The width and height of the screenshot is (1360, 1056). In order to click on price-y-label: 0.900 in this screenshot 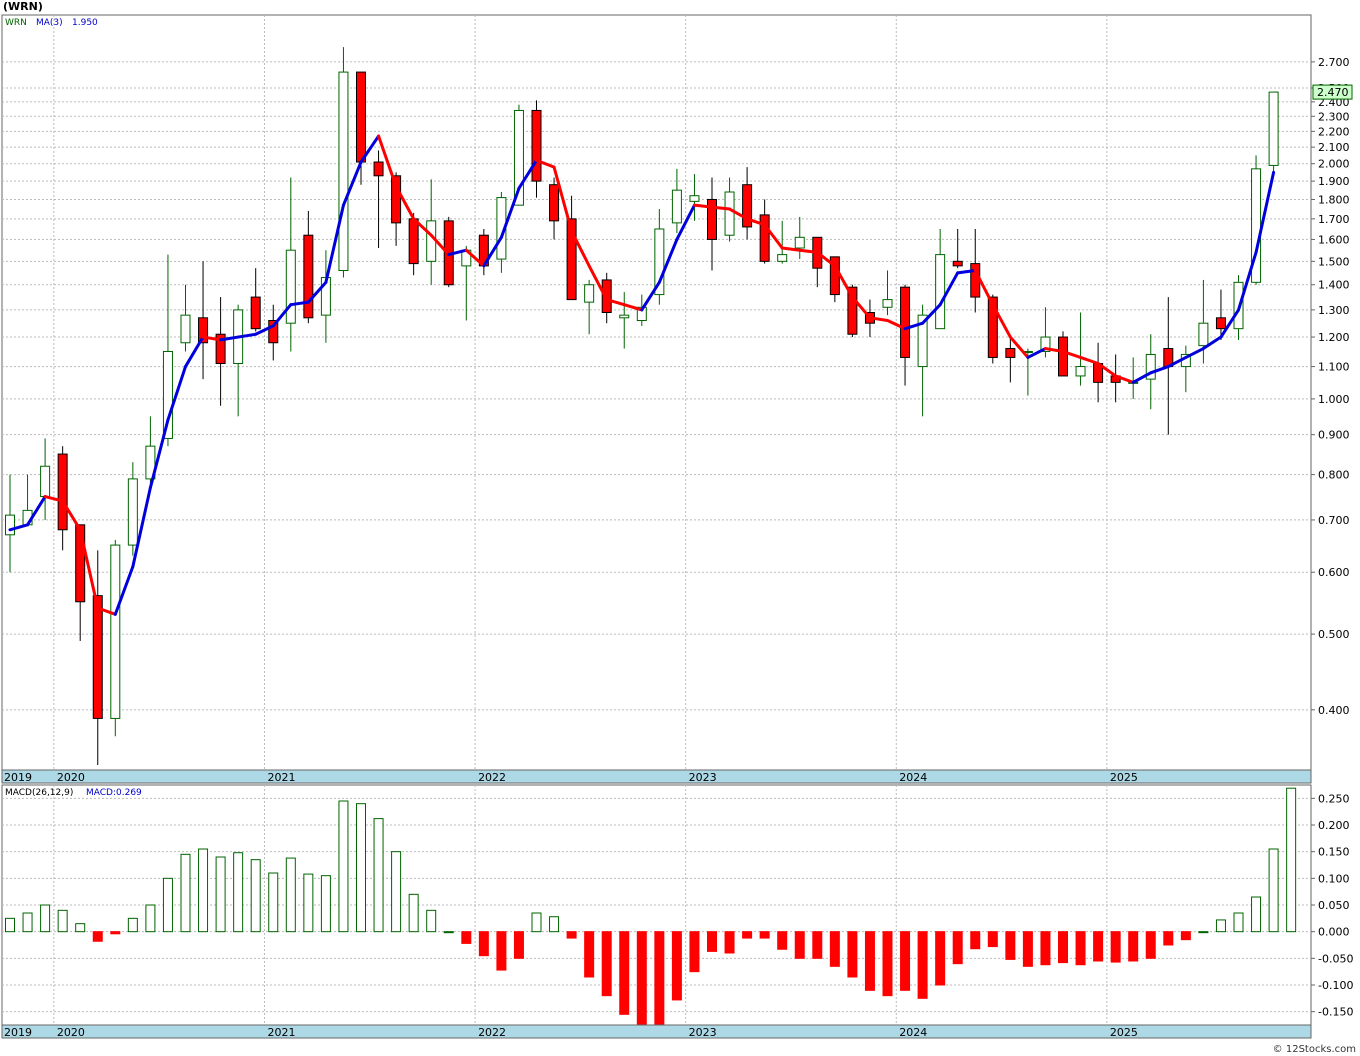, I will do `click(1334, 435)`.